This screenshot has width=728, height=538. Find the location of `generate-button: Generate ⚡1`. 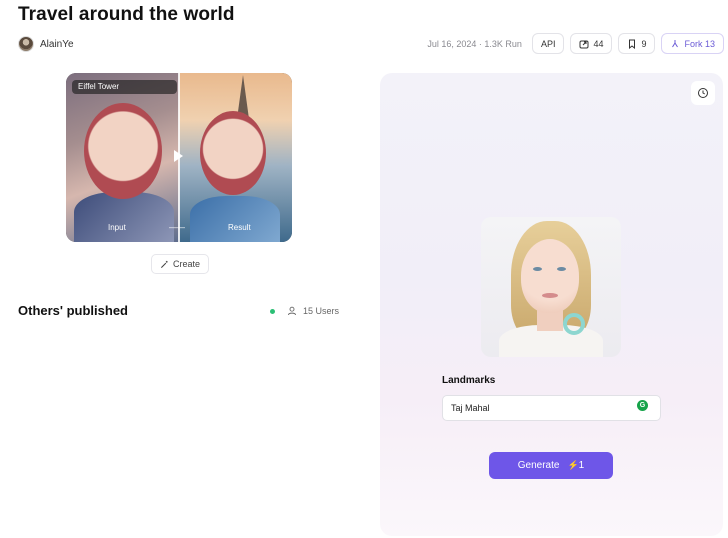

generate-button: Generate ⚡1 is located at coordinates (551, 465).